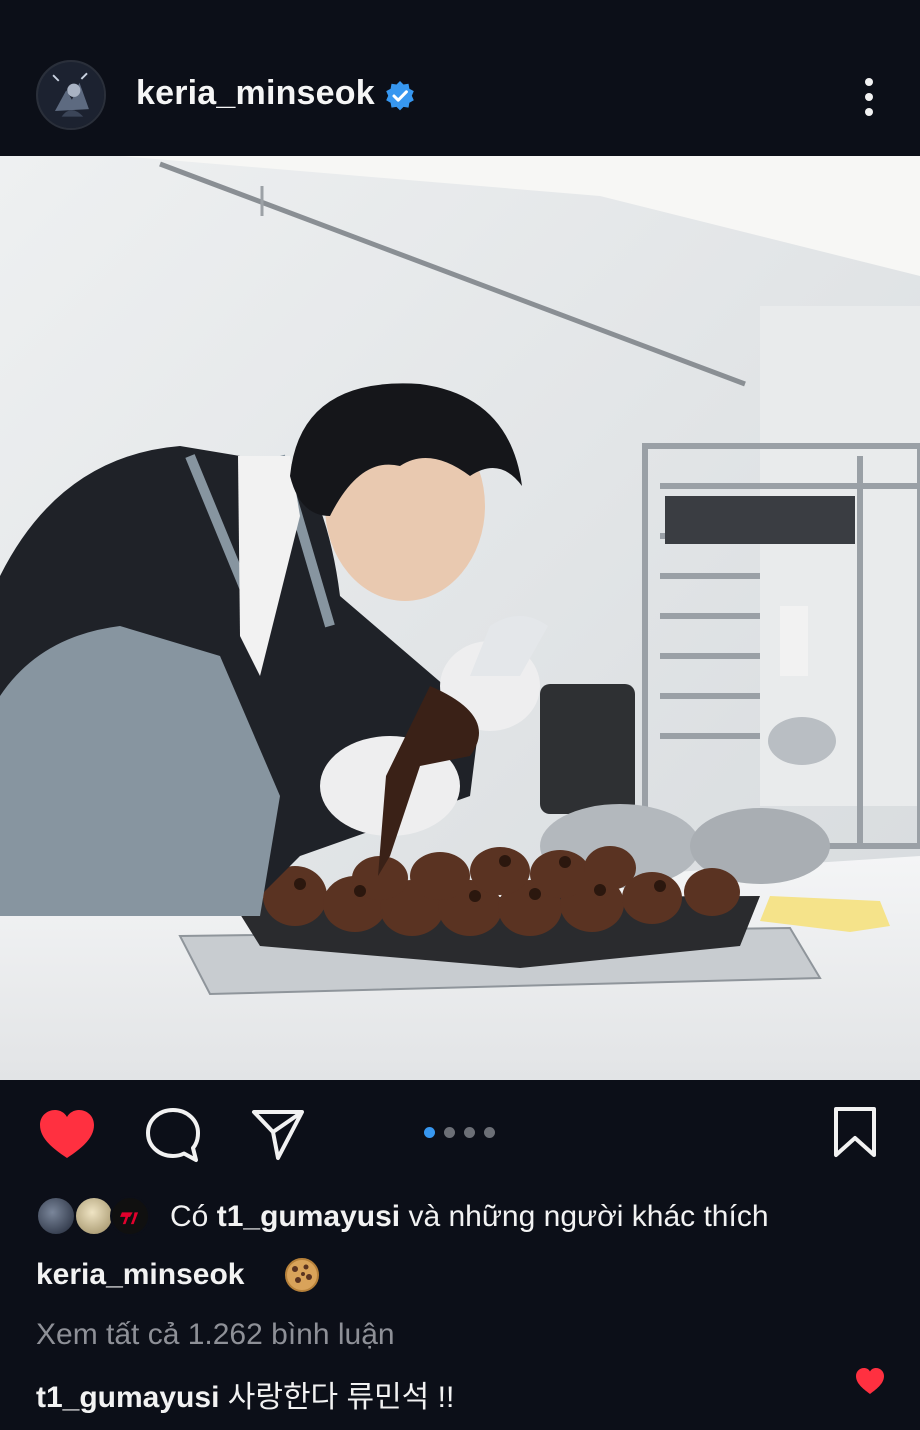 This screenshot has height=1430, width=920. Describe the element at coordinates (255, 93) in the screenshot. I see `post-username: keria_minseok` at that location.